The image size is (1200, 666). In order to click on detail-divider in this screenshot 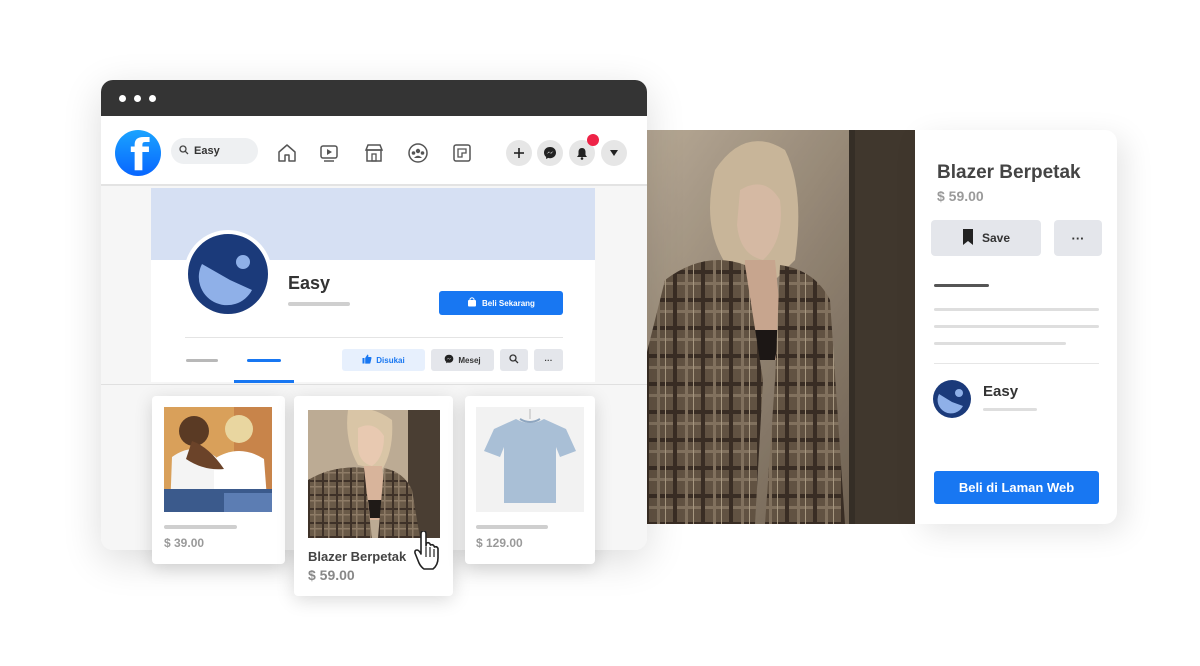, I will do `click(1016, 363)`.